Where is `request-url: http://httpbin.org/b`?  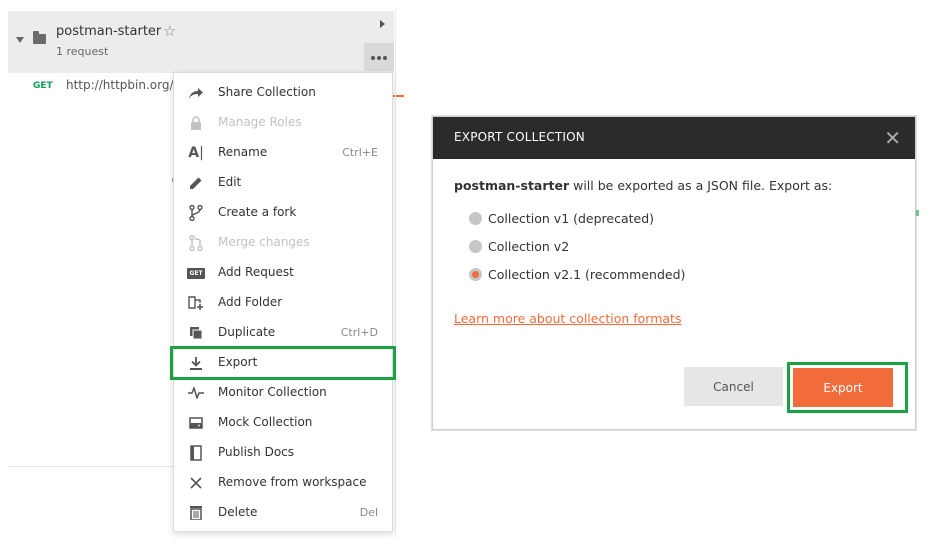
request-url: http://httpbin.org/b is located at coordinates (123, 85).